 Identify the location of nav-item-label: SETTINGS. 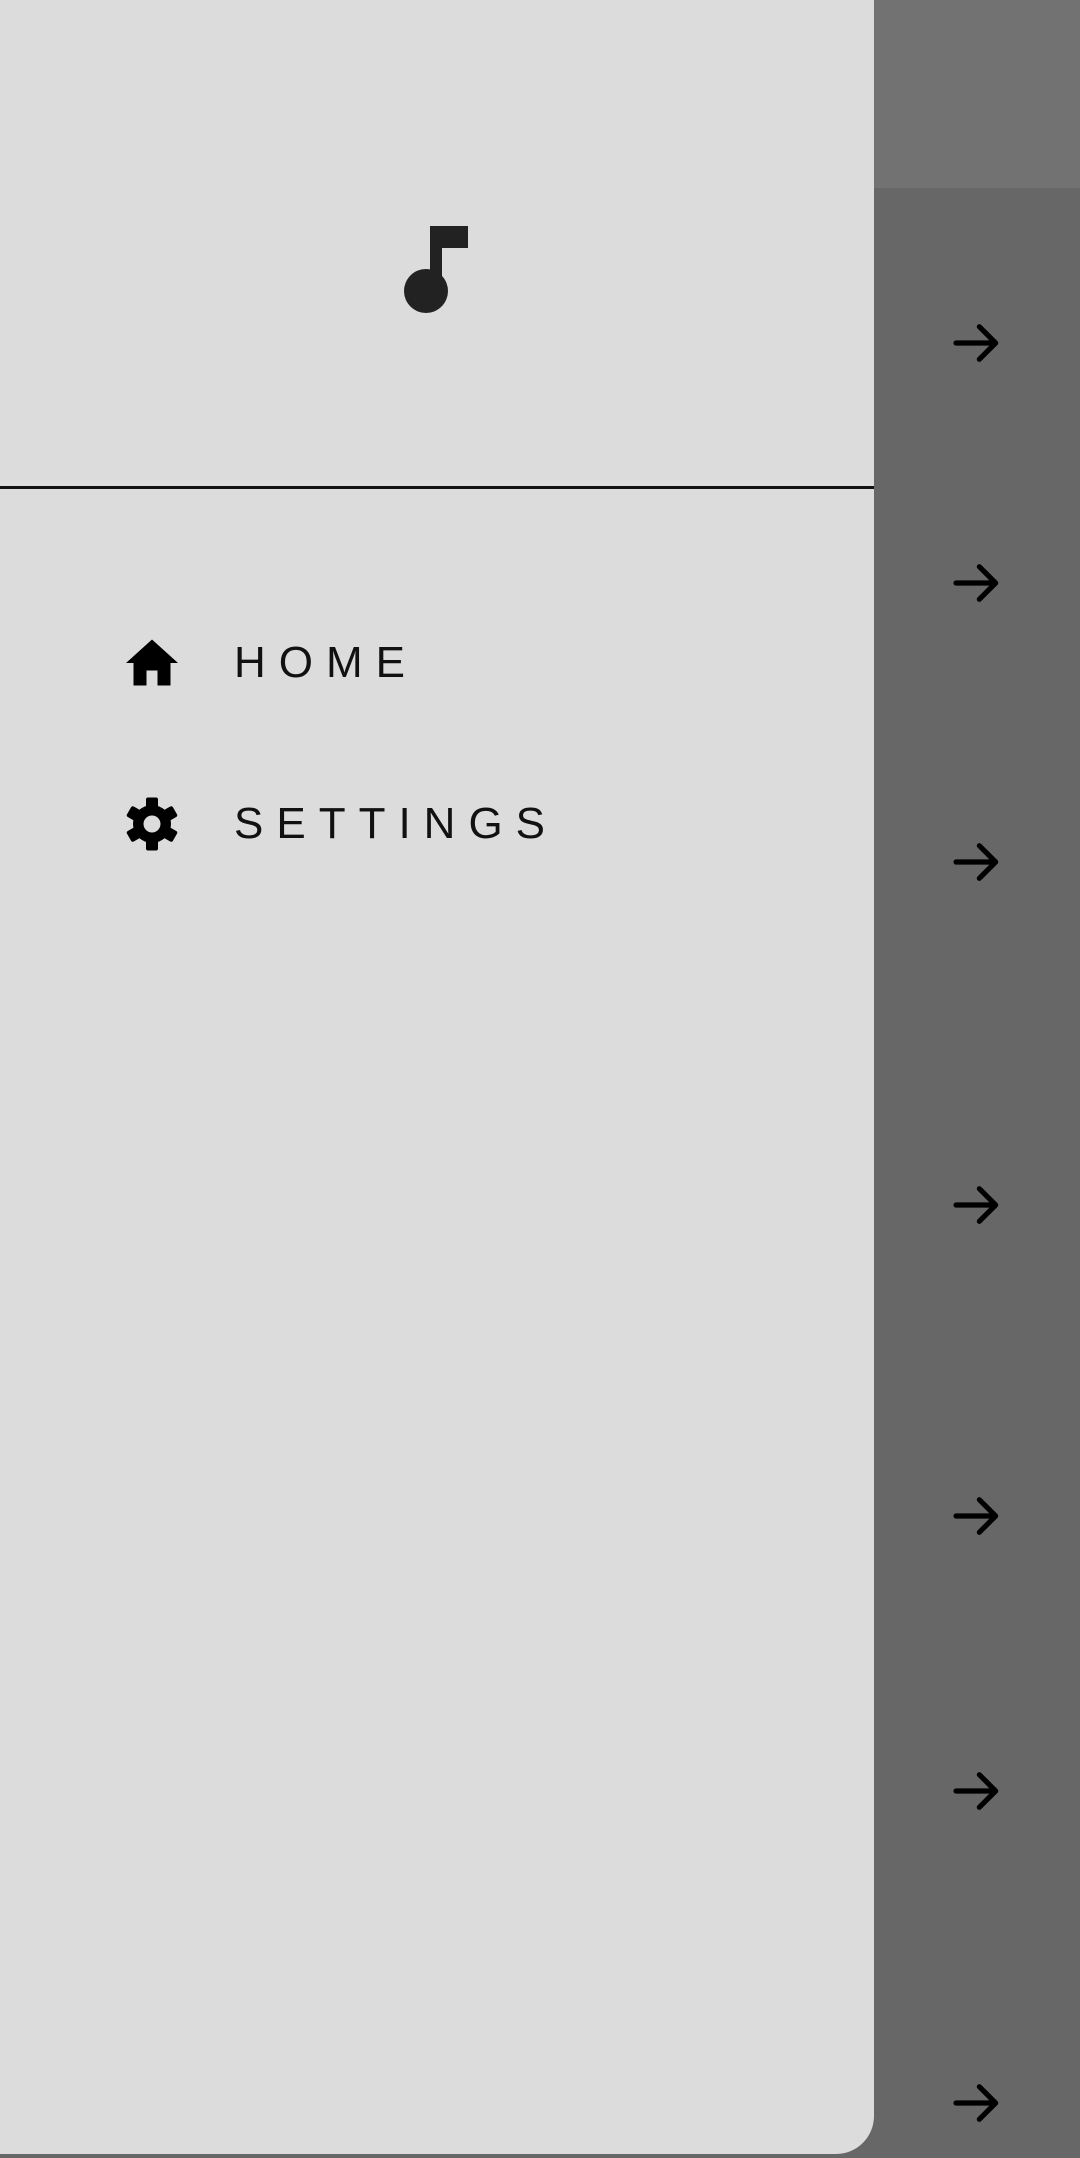
(396, 823).